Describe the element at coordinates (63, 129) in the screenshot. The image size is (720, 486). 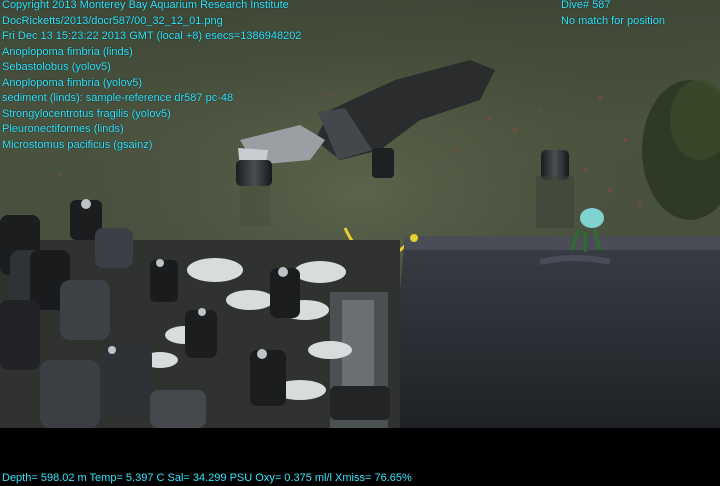
I see `annotation-label: Pleuronectiformes (linds)` at that location.